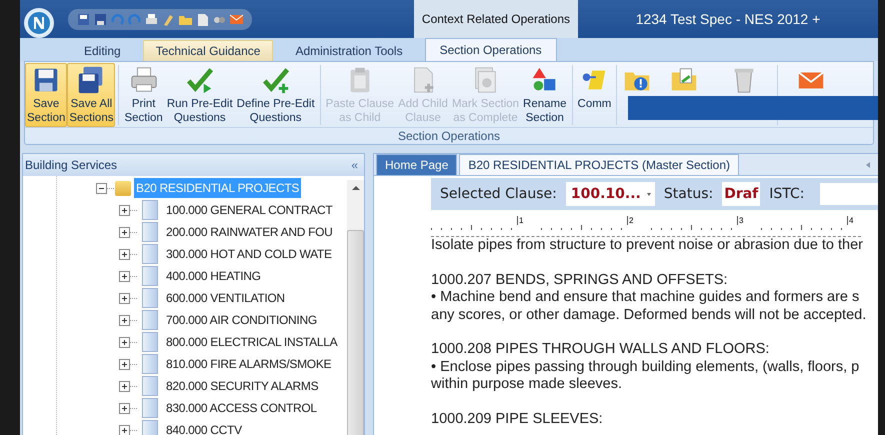 The width and height of the screenshot is (885, 435). What do you see at coordinates (645, 297) in the screenshot?
I see `document-text: • Machine bend and ensure that machine guides and formers are s` at bounding box center [645, 297].